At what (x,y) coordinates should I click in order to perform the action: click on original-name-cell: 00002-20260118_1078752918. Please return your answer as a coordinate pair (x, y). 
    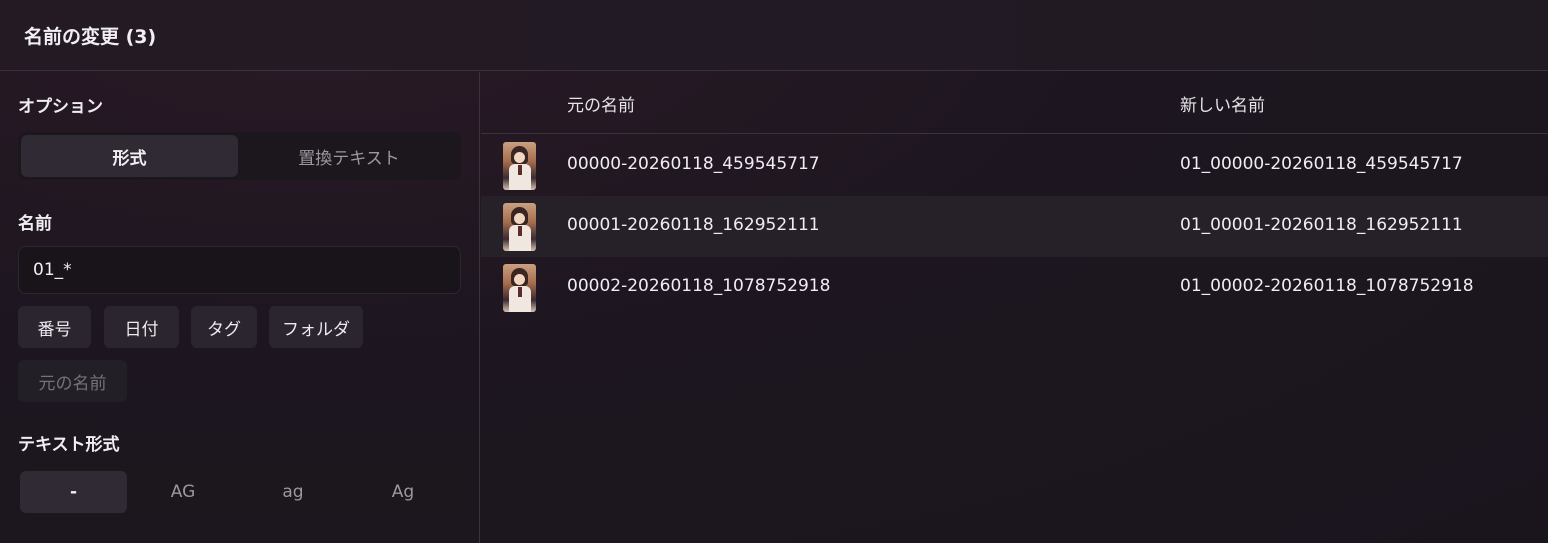
    Looking at the image, I should click on (699, 286).